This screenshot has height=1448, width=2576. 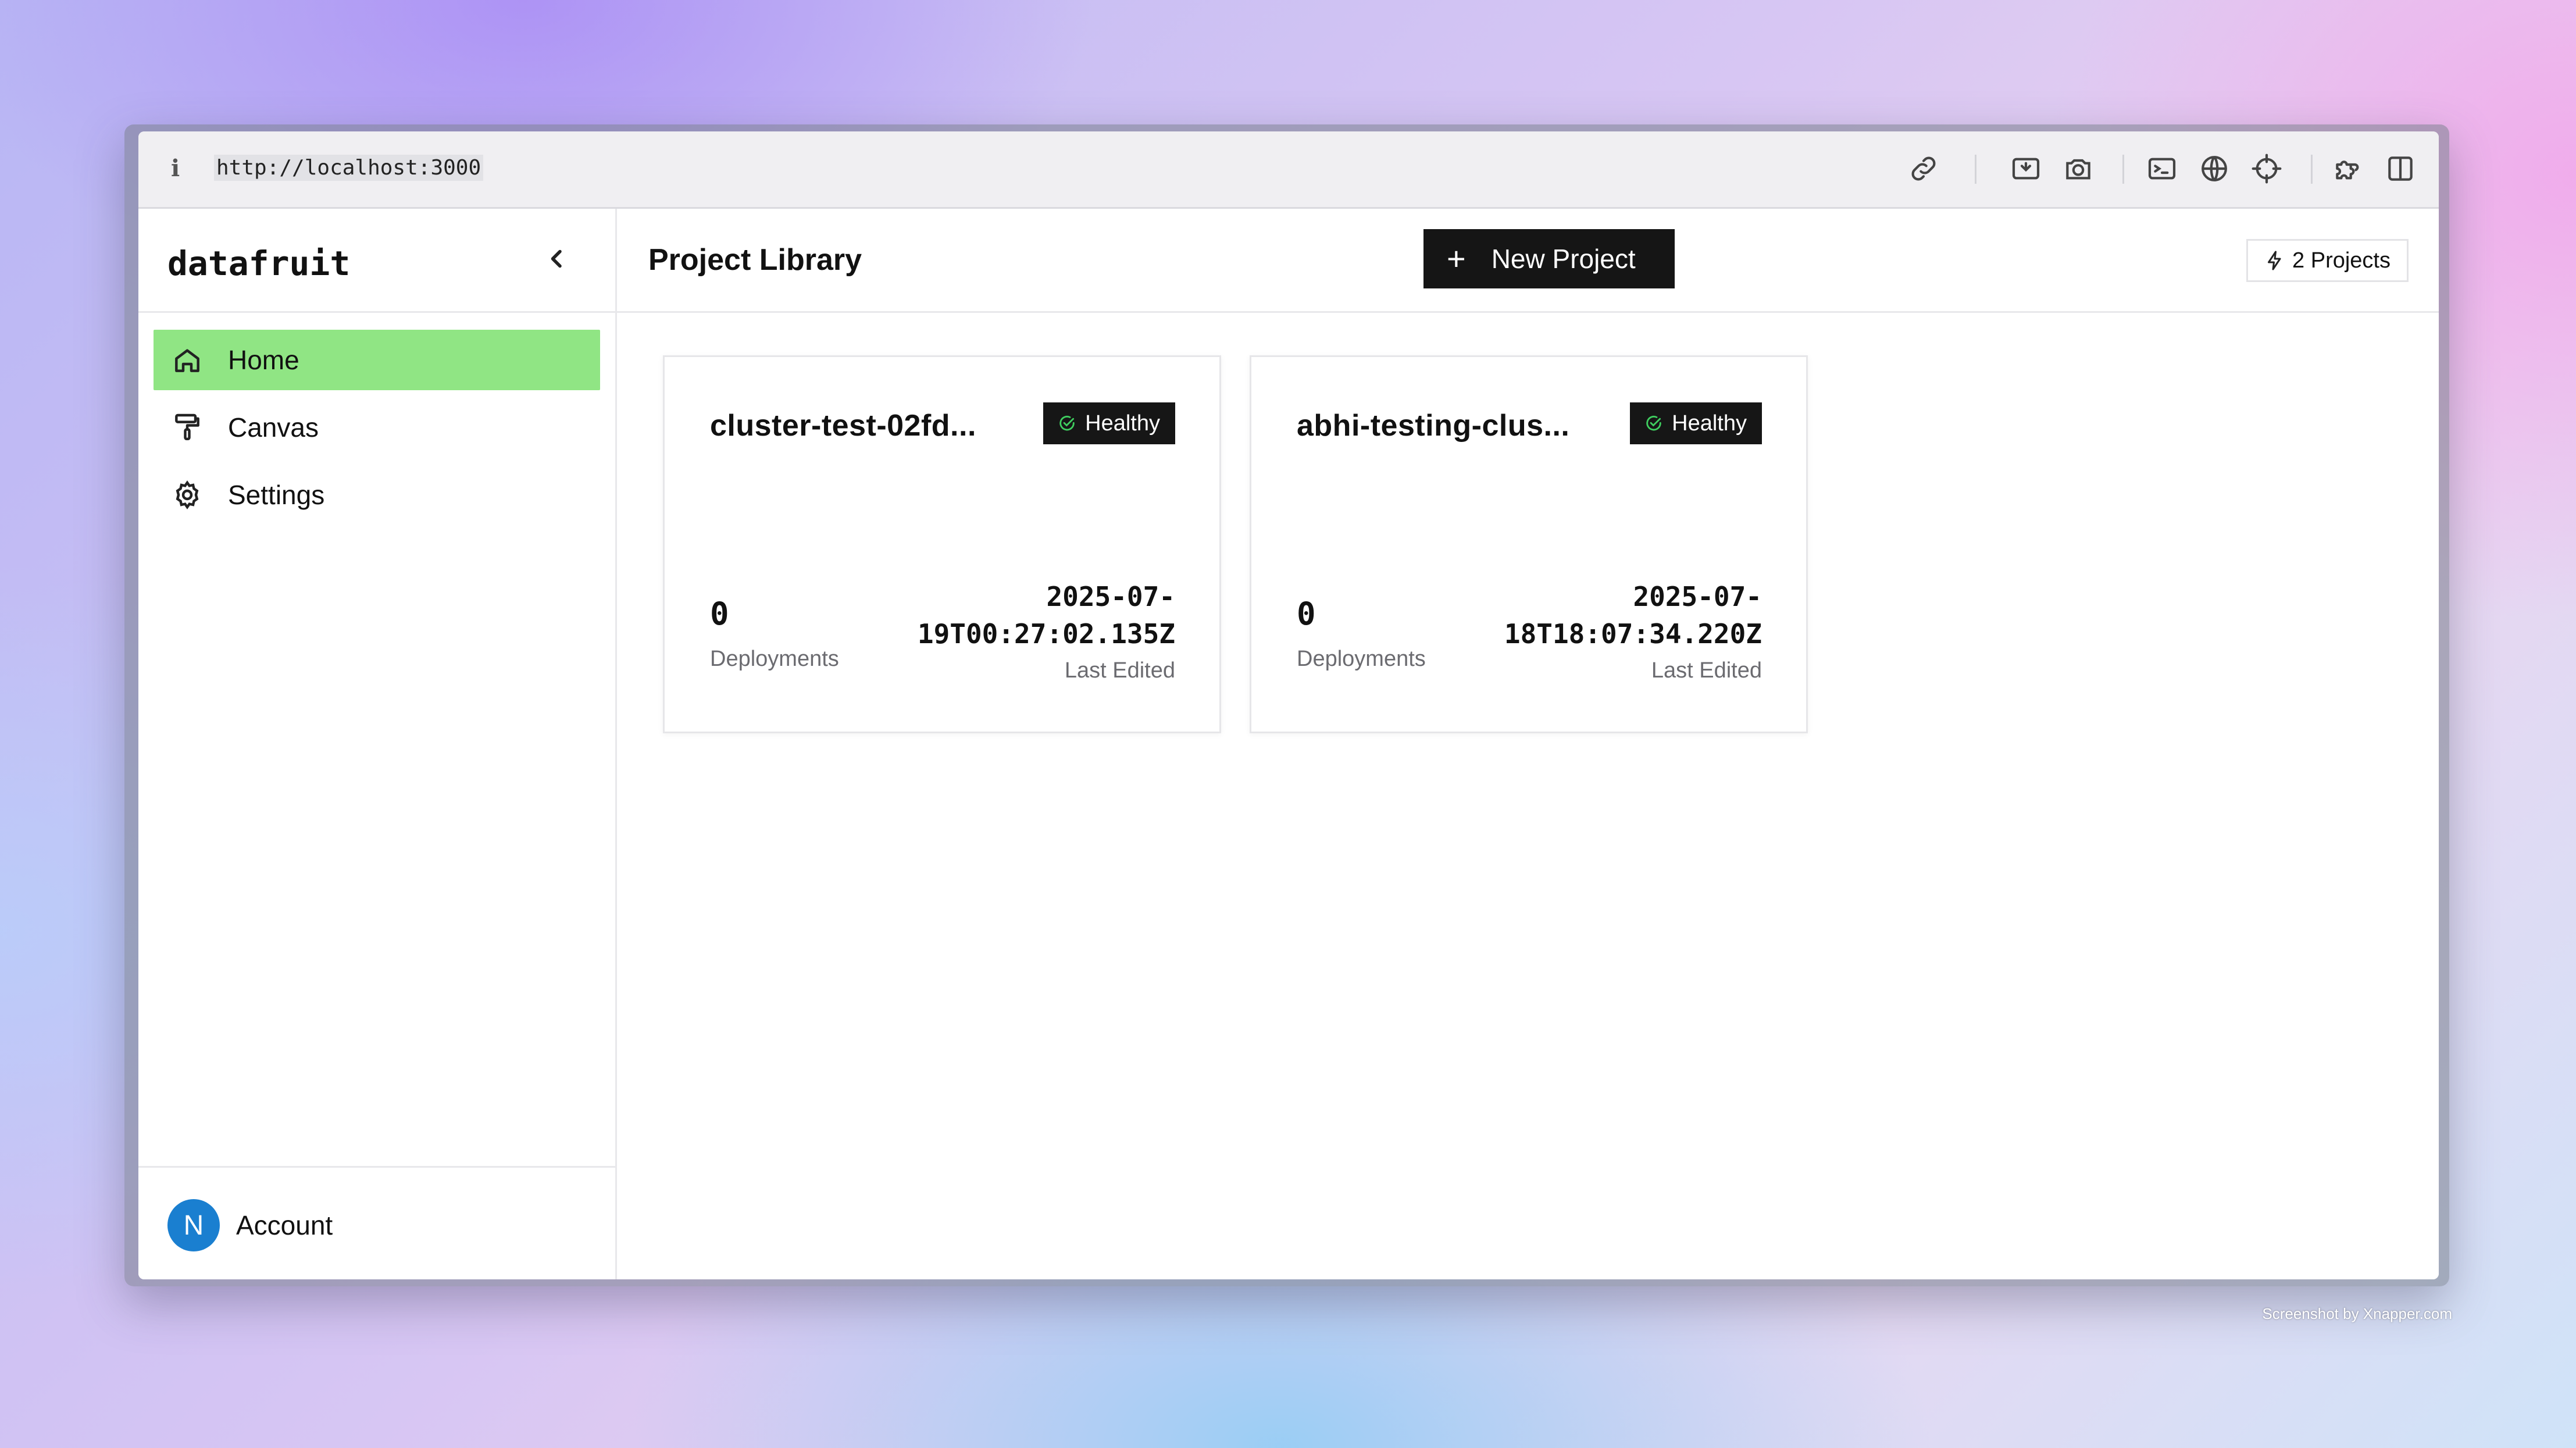 What do you see at coordinates (377, 744) in the screenshot?
I see `sidebar: datafruit Home Canvas Settings N Account` at bounding box center [377, 744].